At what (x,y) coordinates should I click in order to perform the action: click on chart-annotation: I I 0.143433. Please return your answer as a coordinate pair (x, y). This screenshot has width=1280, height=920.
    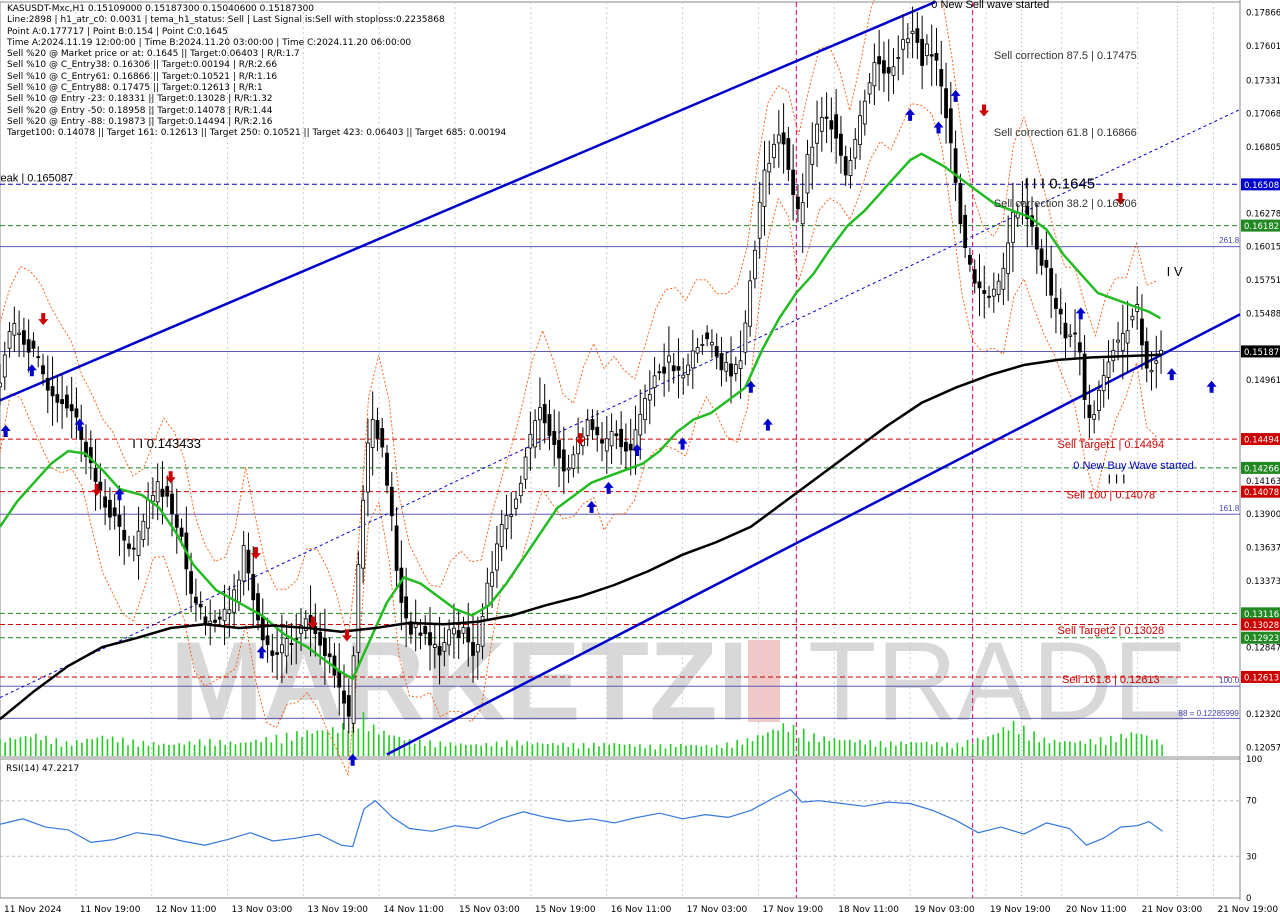
    Looking at the image, I should click on (166, 443).